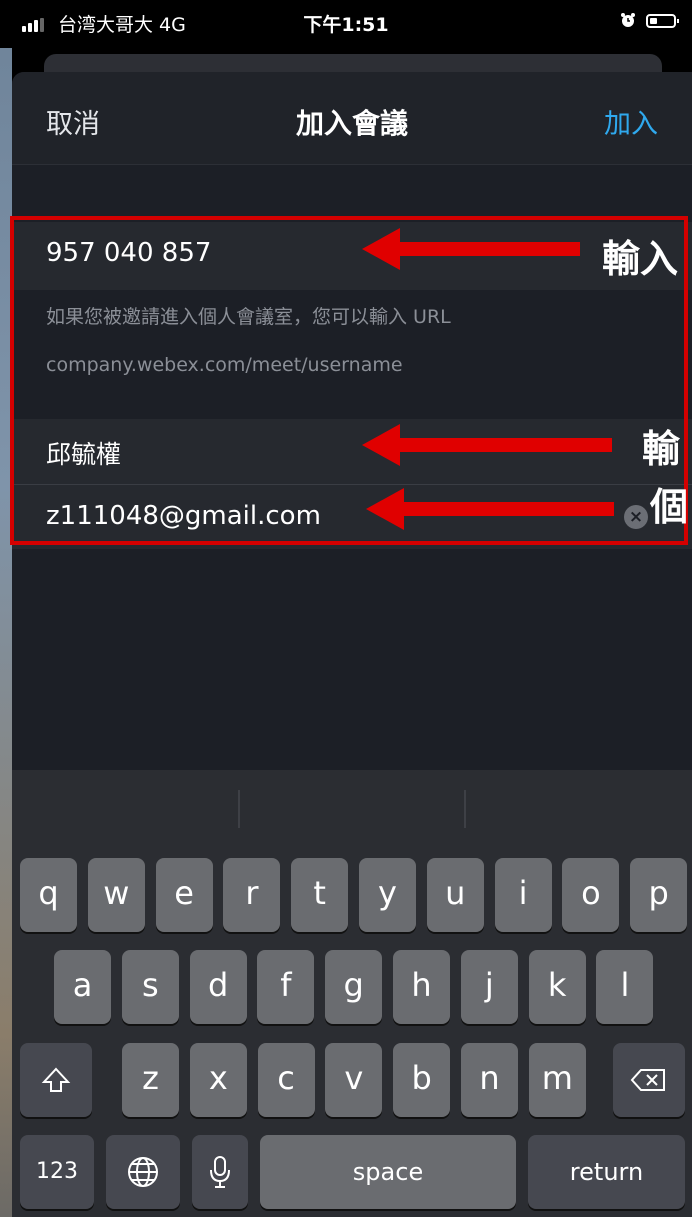 This screenshot has width=692, height=1217. What do you see at coordinates (421, 987) in the screenshot?
I see `key-h: h` at bounding box center [421, 987].